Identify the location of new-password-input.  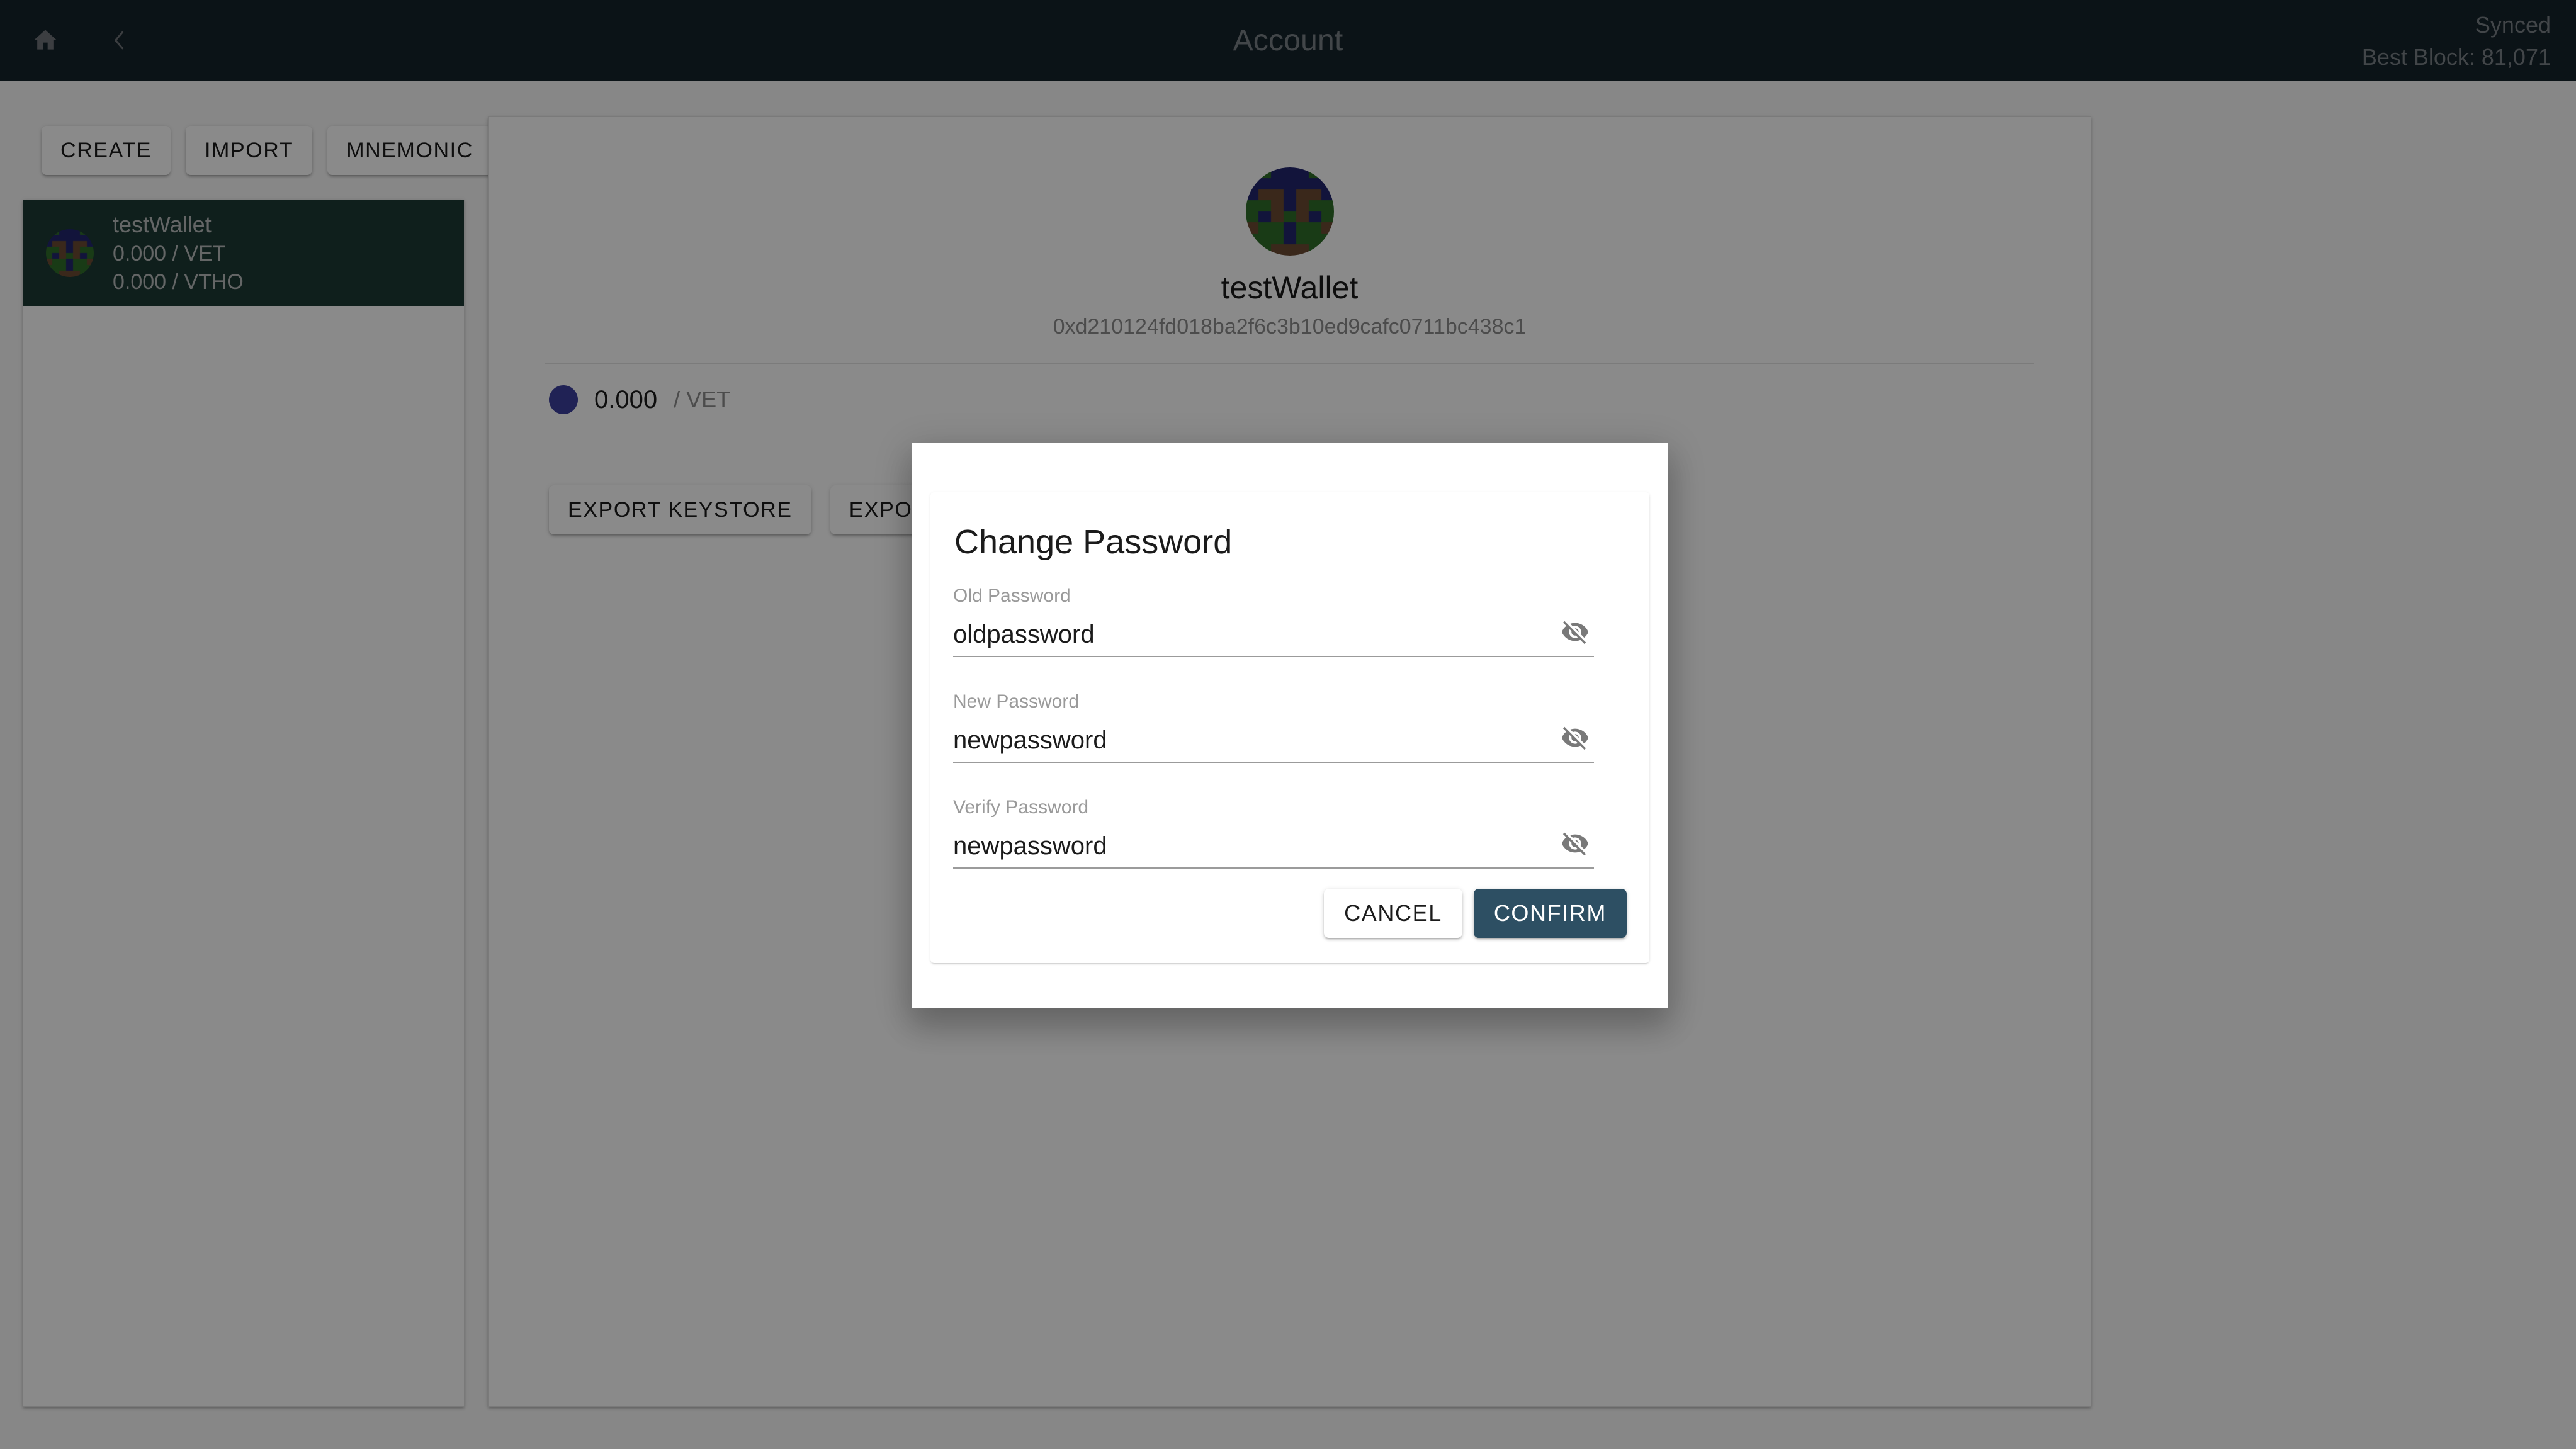
(1254, 740).